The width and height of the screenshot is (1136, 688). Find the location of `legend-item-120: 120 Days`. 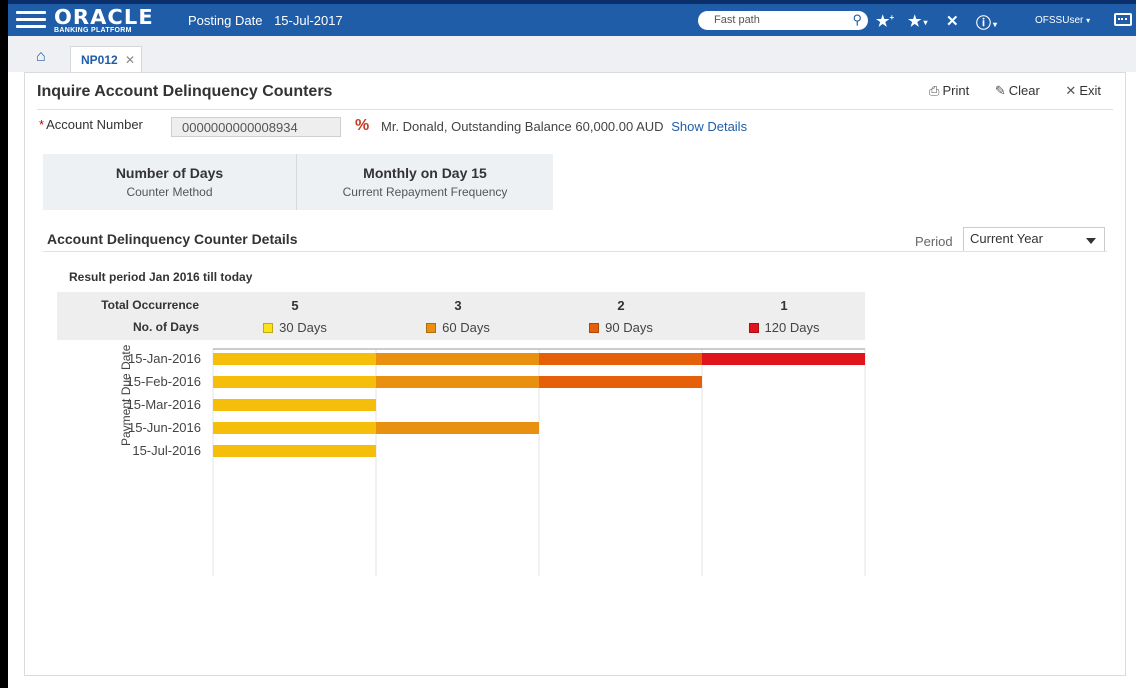

legend-item-120: 120 Days is located at coordinates (784, 327).